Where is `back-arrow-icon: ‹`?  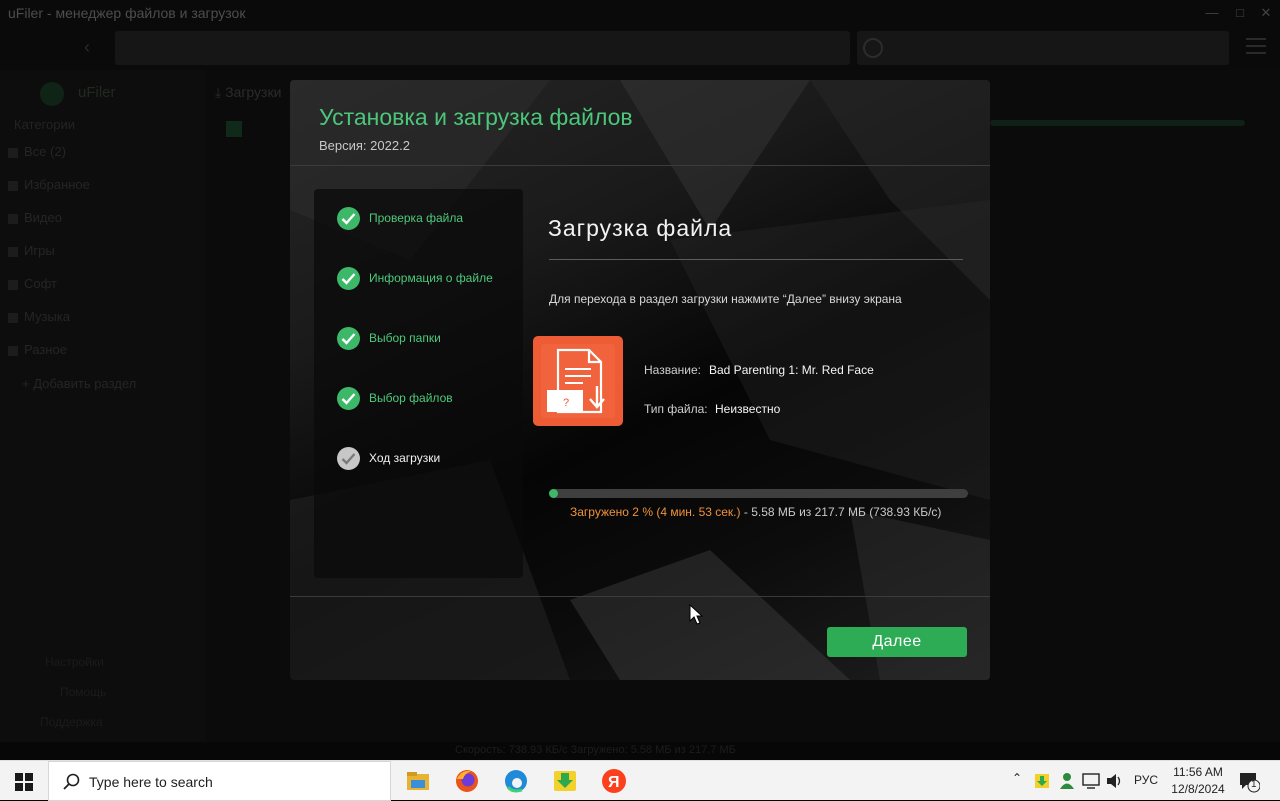
back-arrow-icon: ‹ is located at coordinates (95, 47).